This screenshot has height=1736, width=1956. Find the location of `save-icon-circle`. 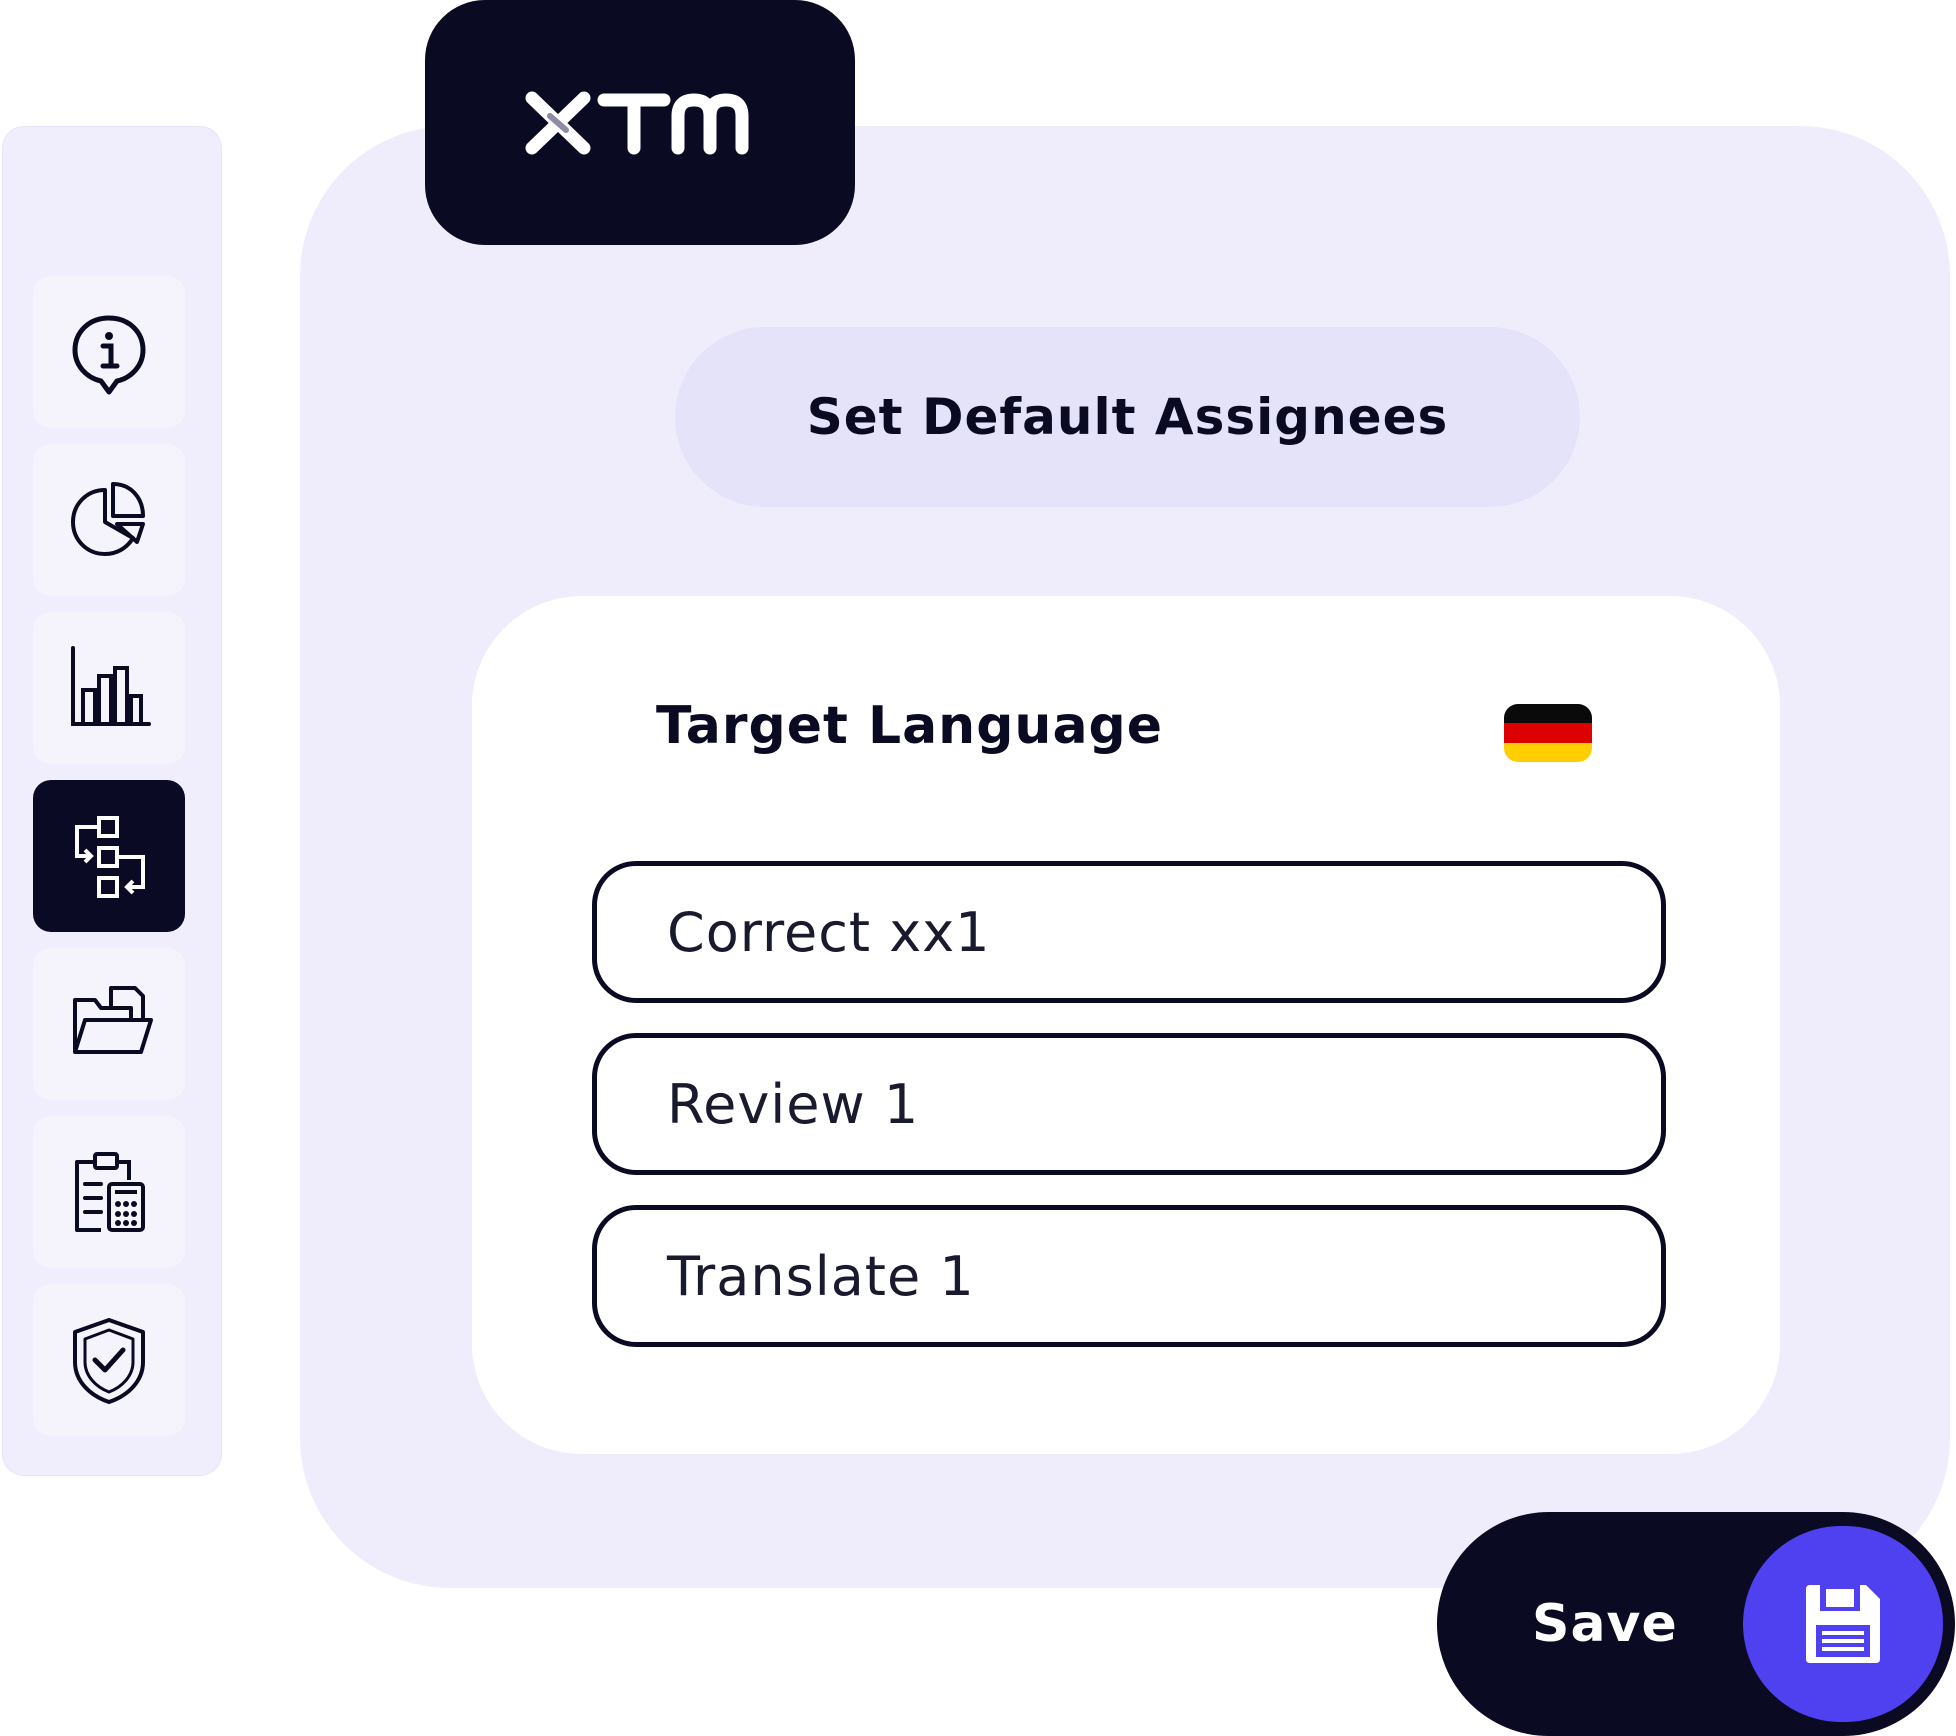

save-icon-circle is located at coordinates (1843, 1624).